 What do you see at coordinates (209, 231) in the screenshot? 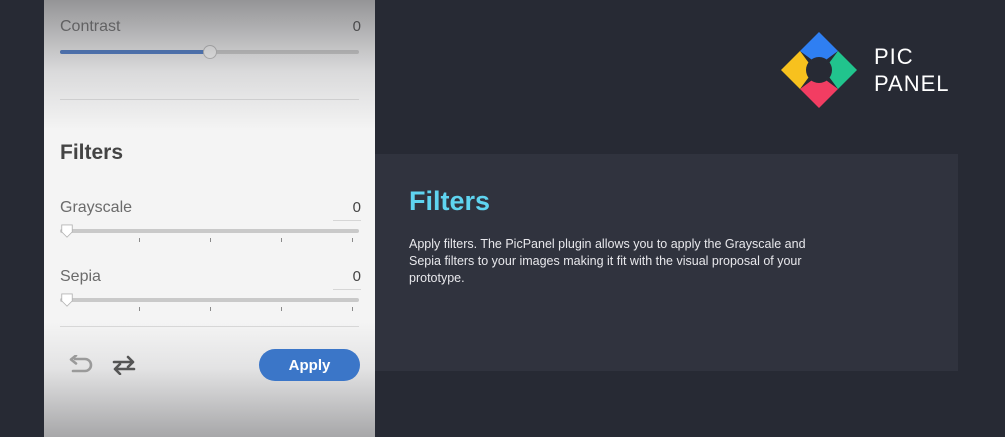
I see `grayscale-slider` at bounding box center [209, 231].